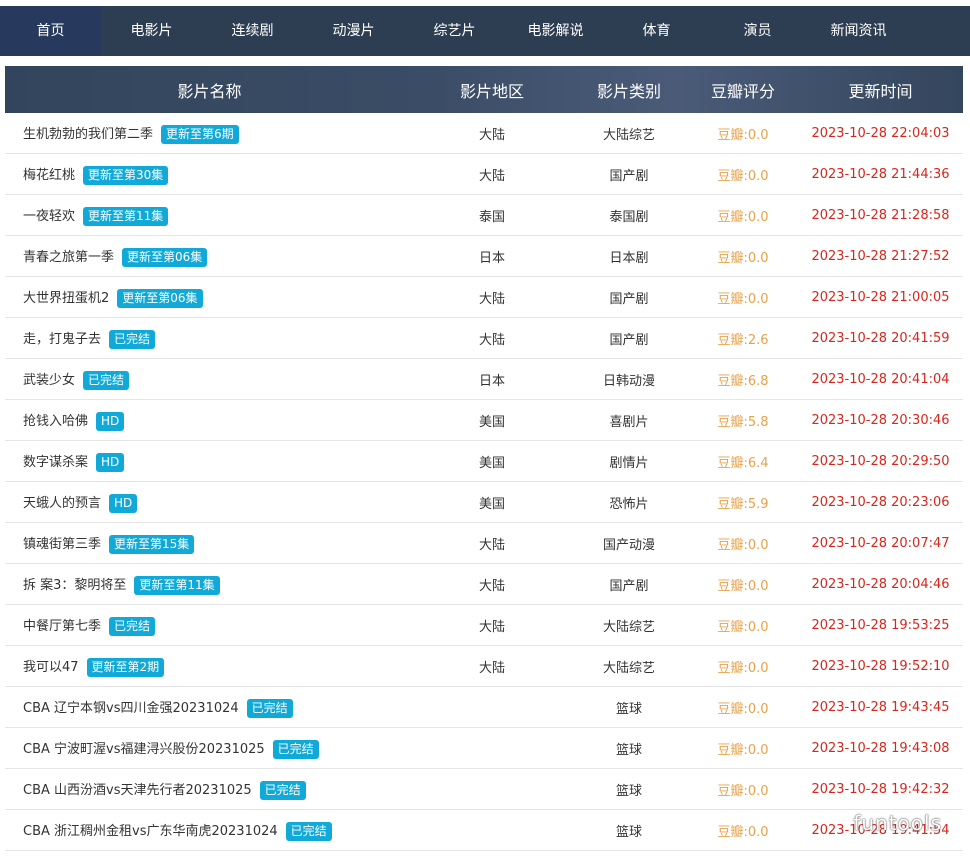 Image resolution: width=970 pixels, height=865 pixels. Describe the element at coordinates (629, 422) in the screenshot. I see `row-type: 喜剧片` at that location.